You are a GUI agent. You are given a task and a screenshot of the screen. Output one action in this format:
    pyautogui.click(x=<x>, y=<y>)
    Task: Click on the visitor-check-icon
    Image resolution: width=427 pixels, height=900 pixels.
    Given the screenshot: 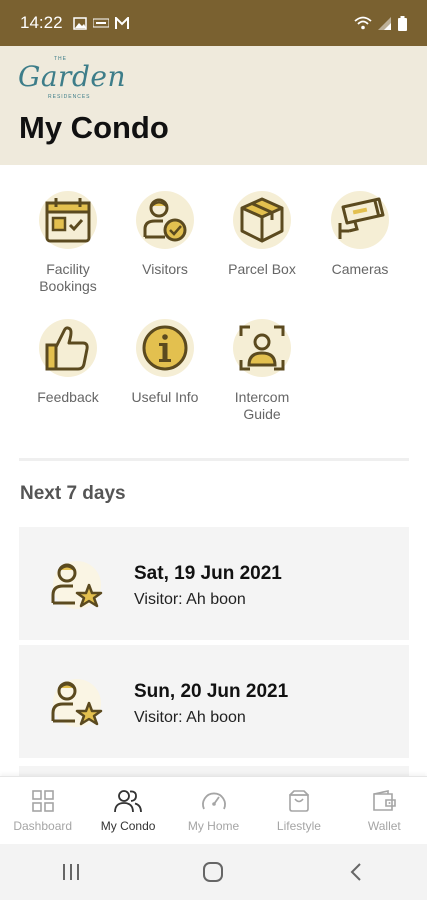 What is the action you would take?
    pyautogui.click(x=165, y=220)
    